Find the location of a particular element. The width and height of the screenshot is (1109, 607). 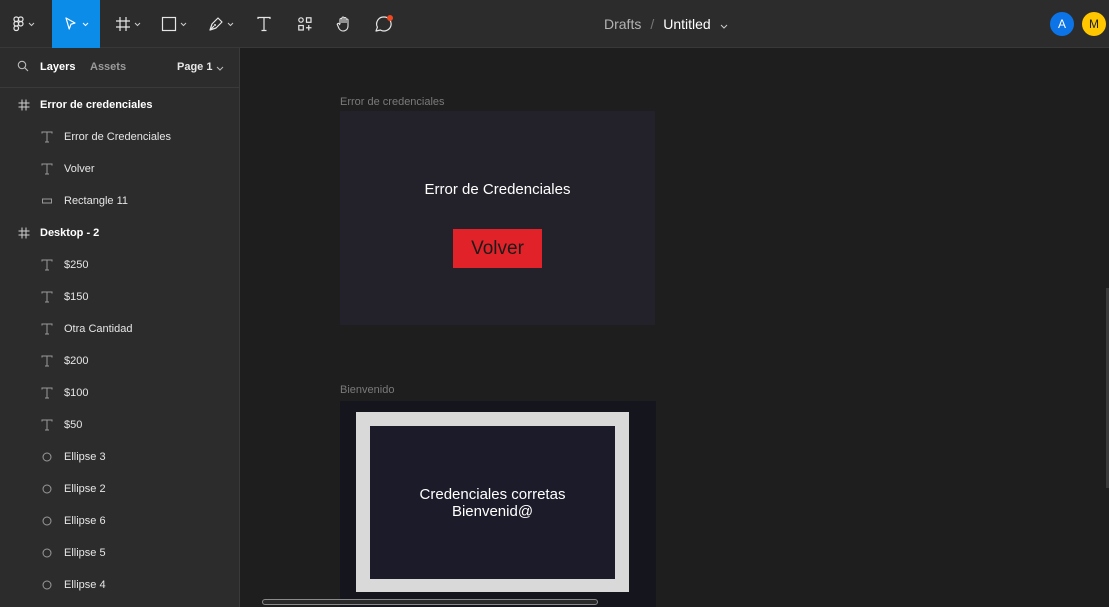

main-menu-button is located at coordinates (24, 24).